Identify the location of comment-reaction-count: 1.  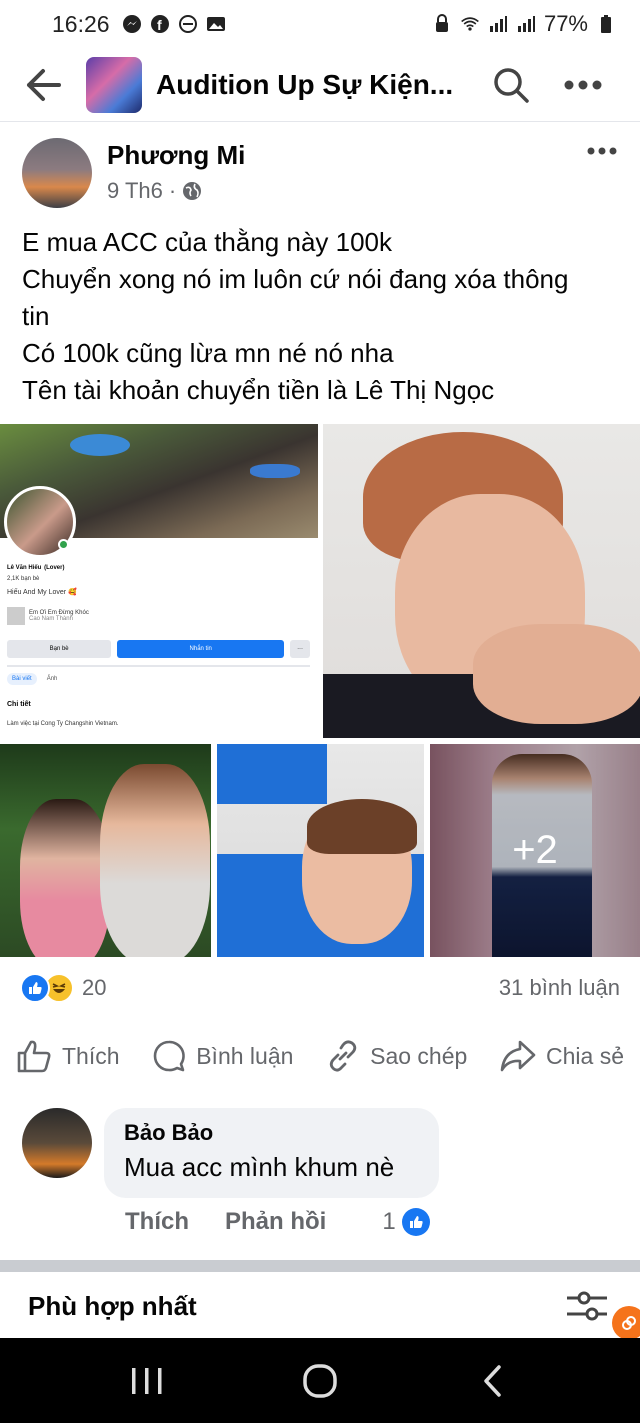
(389, 1221).